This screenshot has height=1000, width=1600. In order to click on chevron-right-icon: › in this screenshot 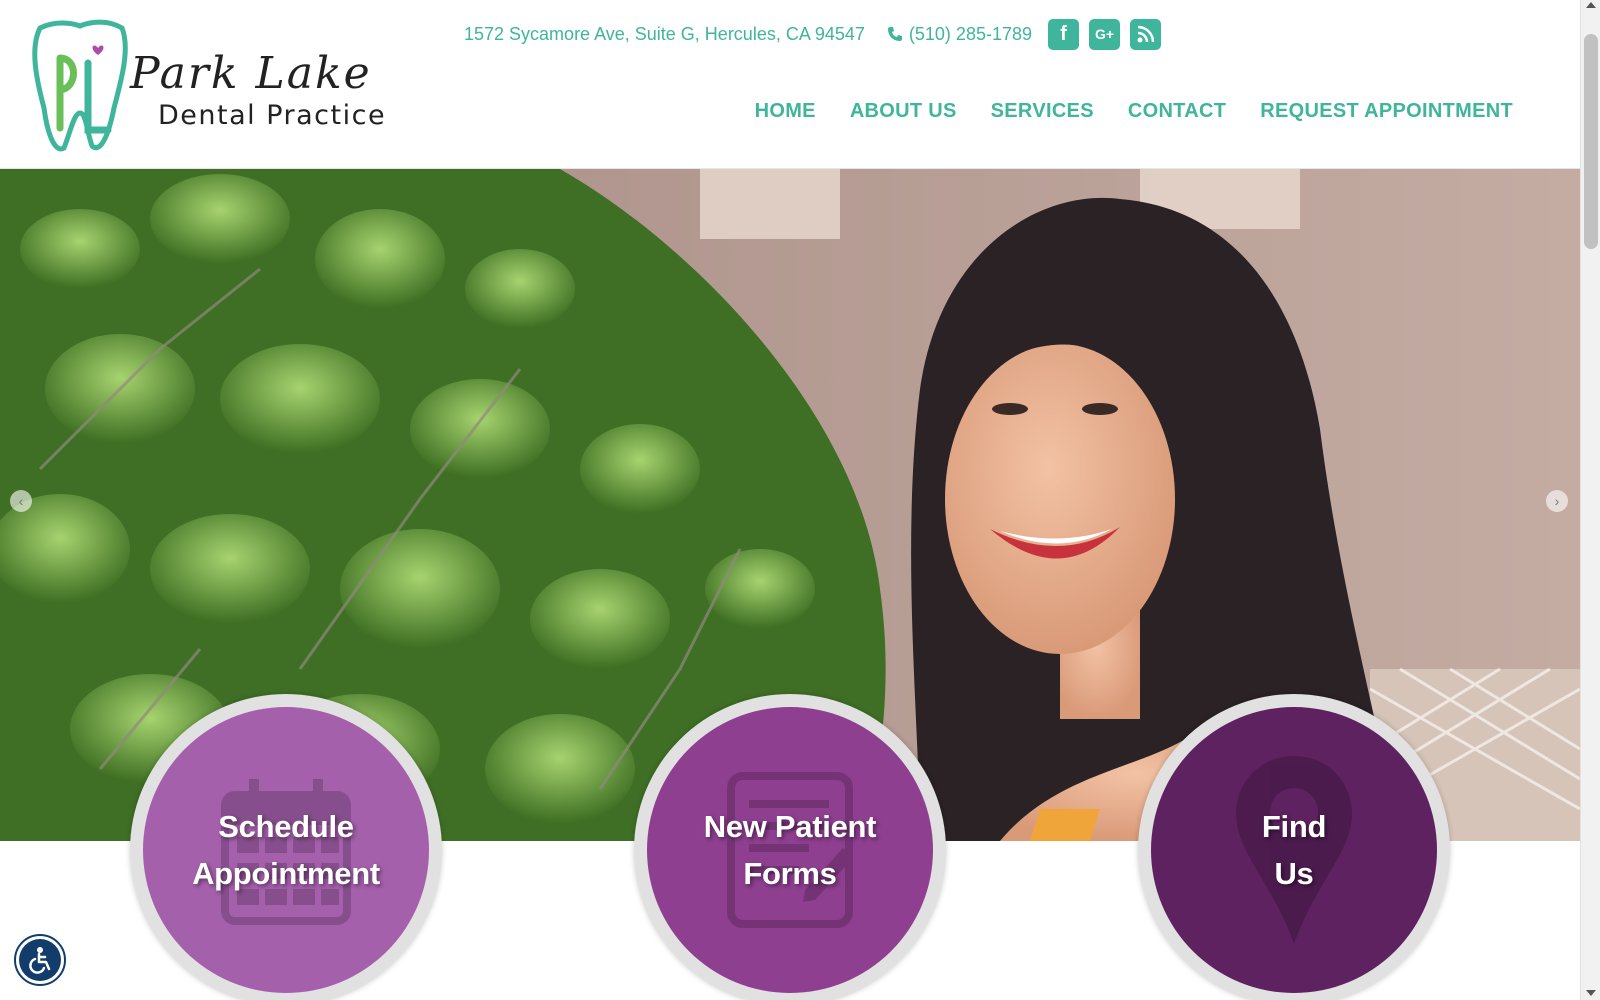, I will do `click(1557, 501)`.